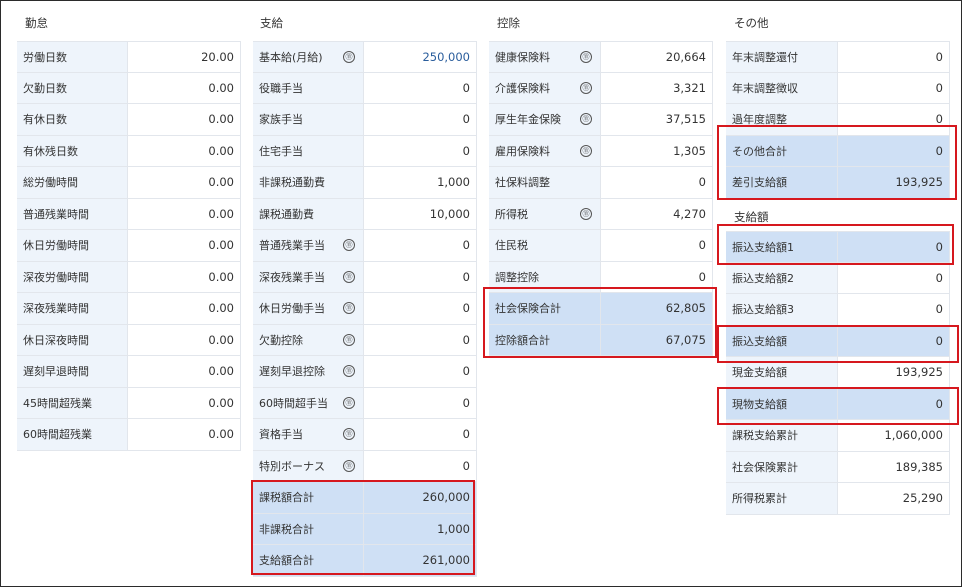  What do you see at coordinates (508, 23) in the screenshot?
I see `kojo-title: 控除` at bounding box center [508, 23].